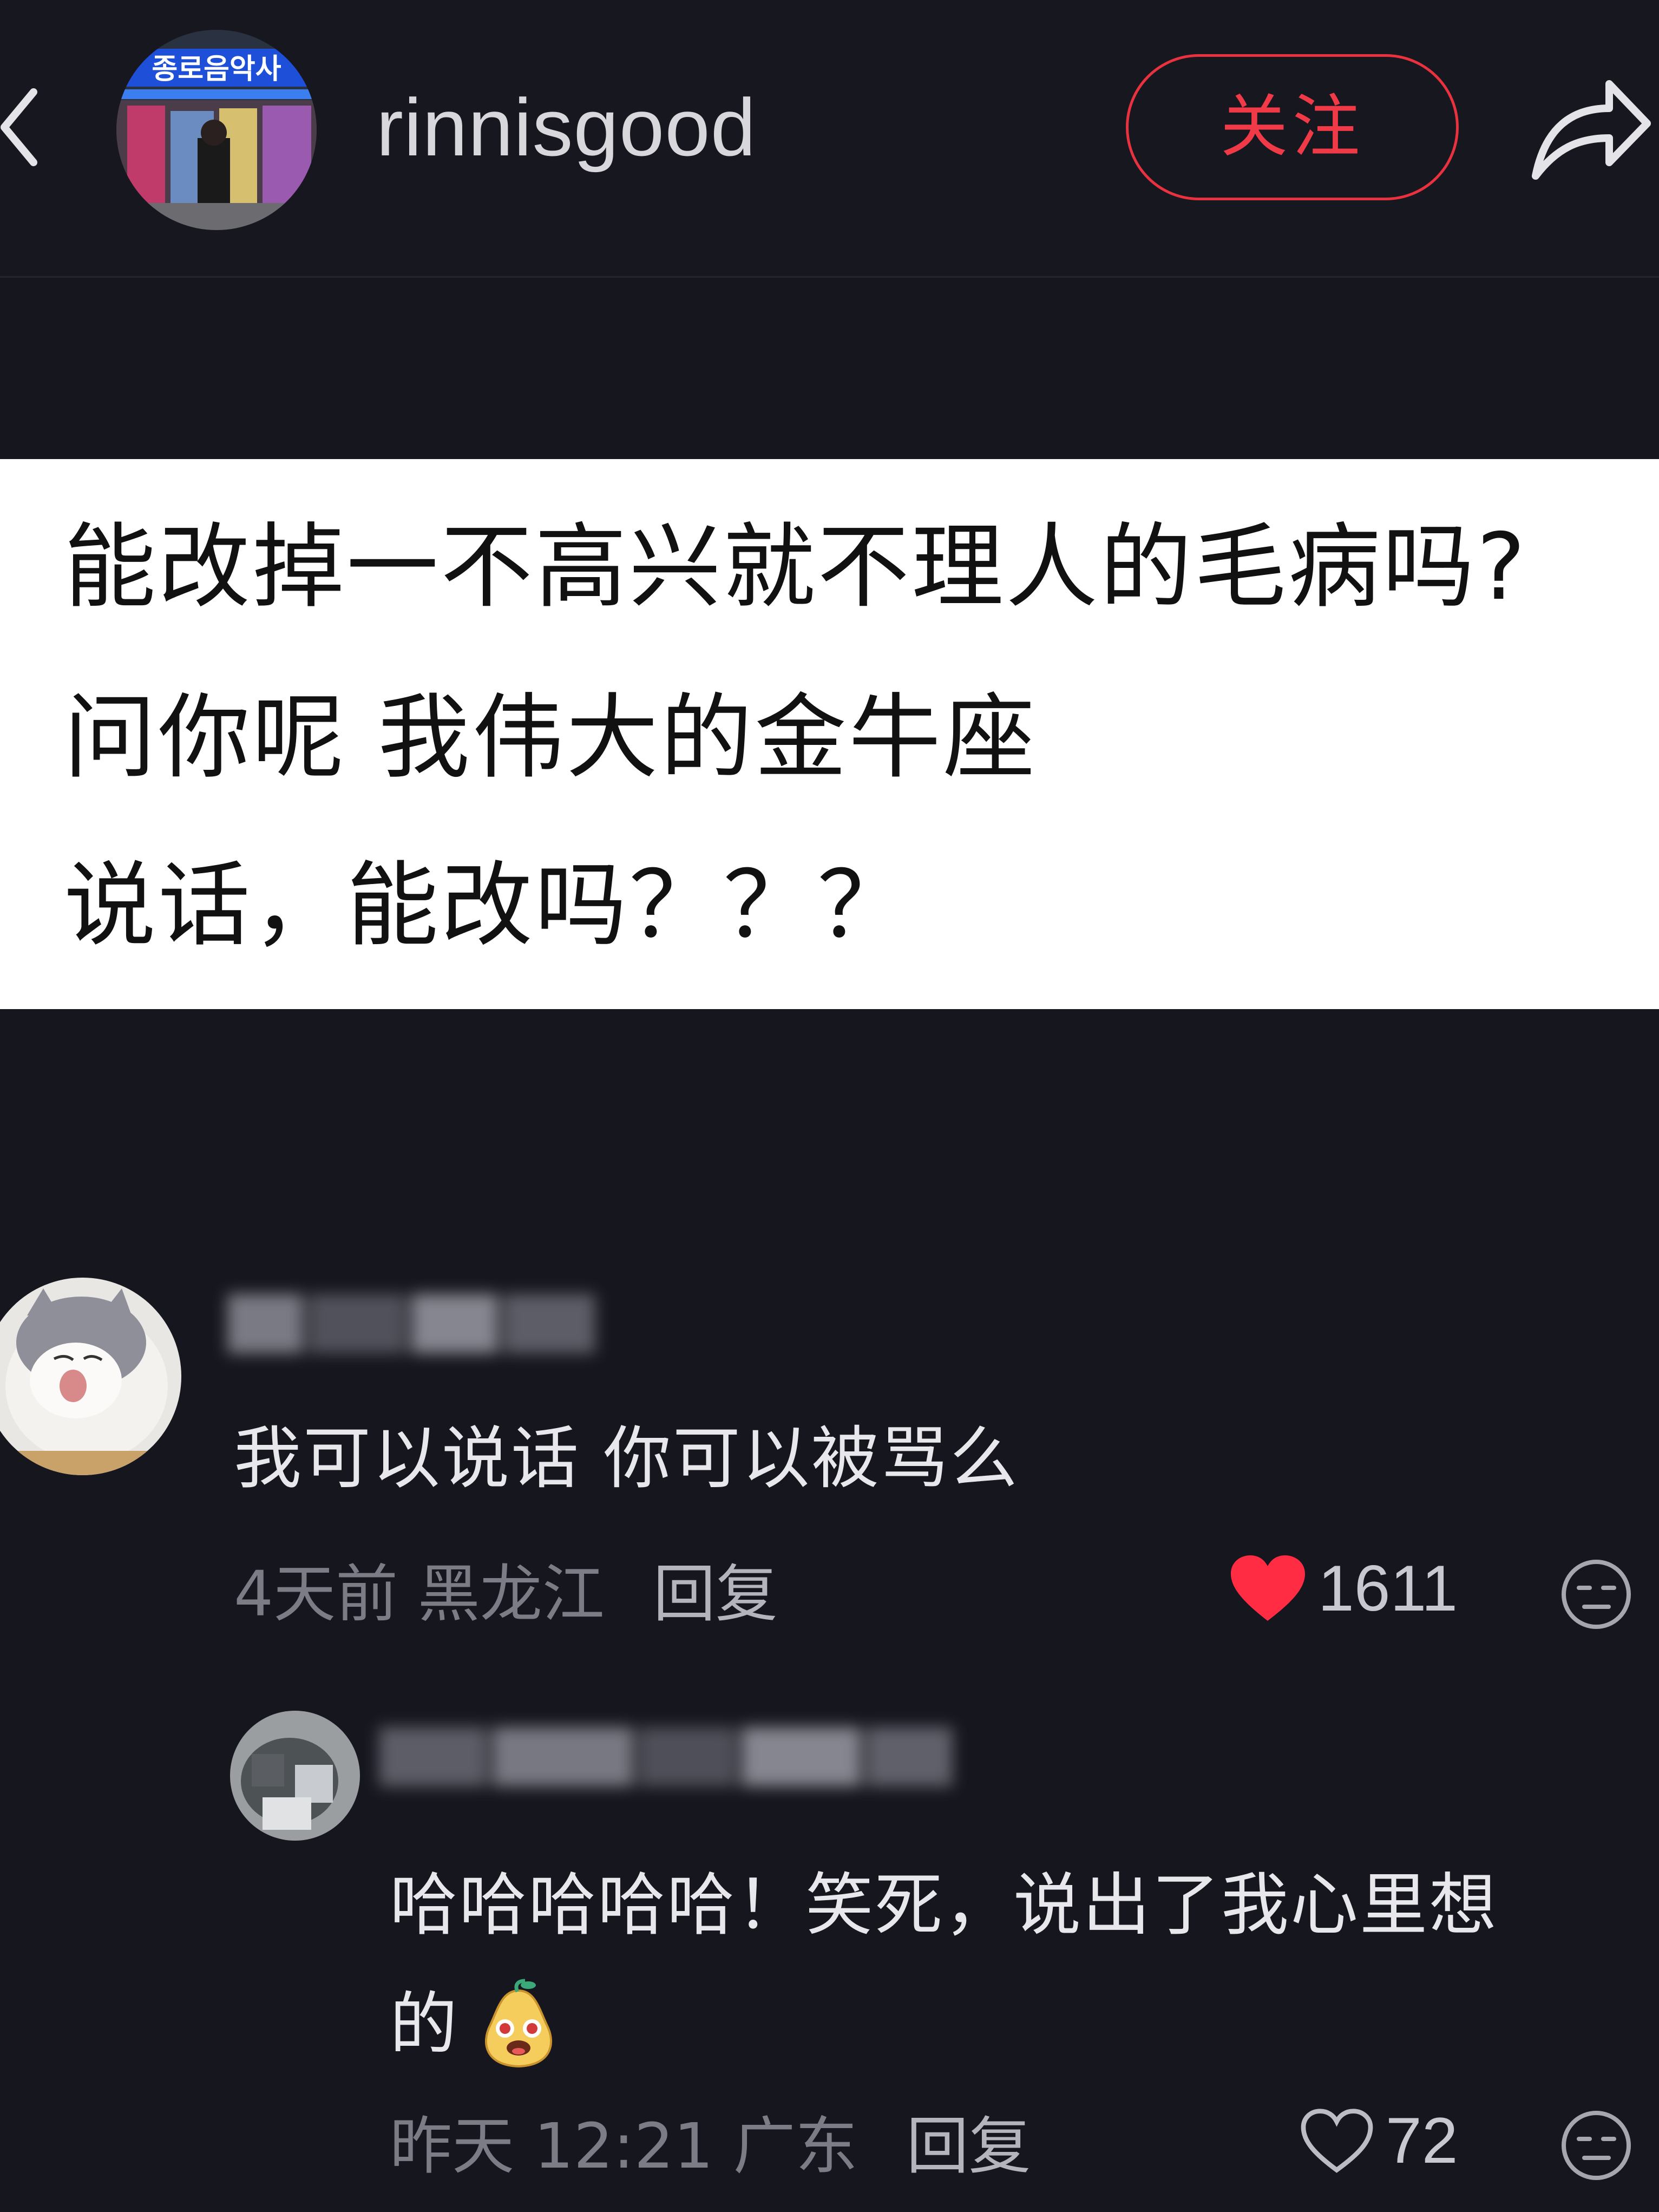 The height and width of the screenshot is (2212, 1659). I want to click on share-icon, so click(1591, 127).